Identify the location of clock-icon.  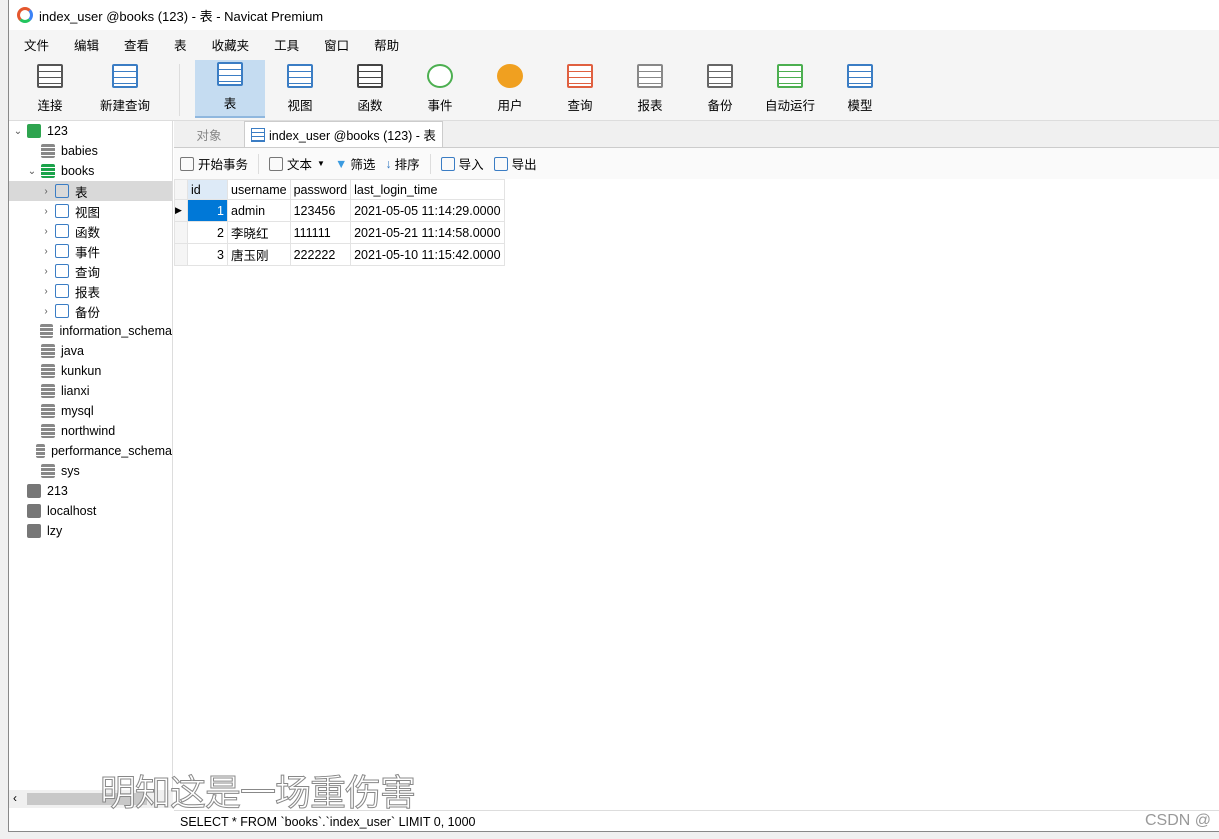
(440, 76).